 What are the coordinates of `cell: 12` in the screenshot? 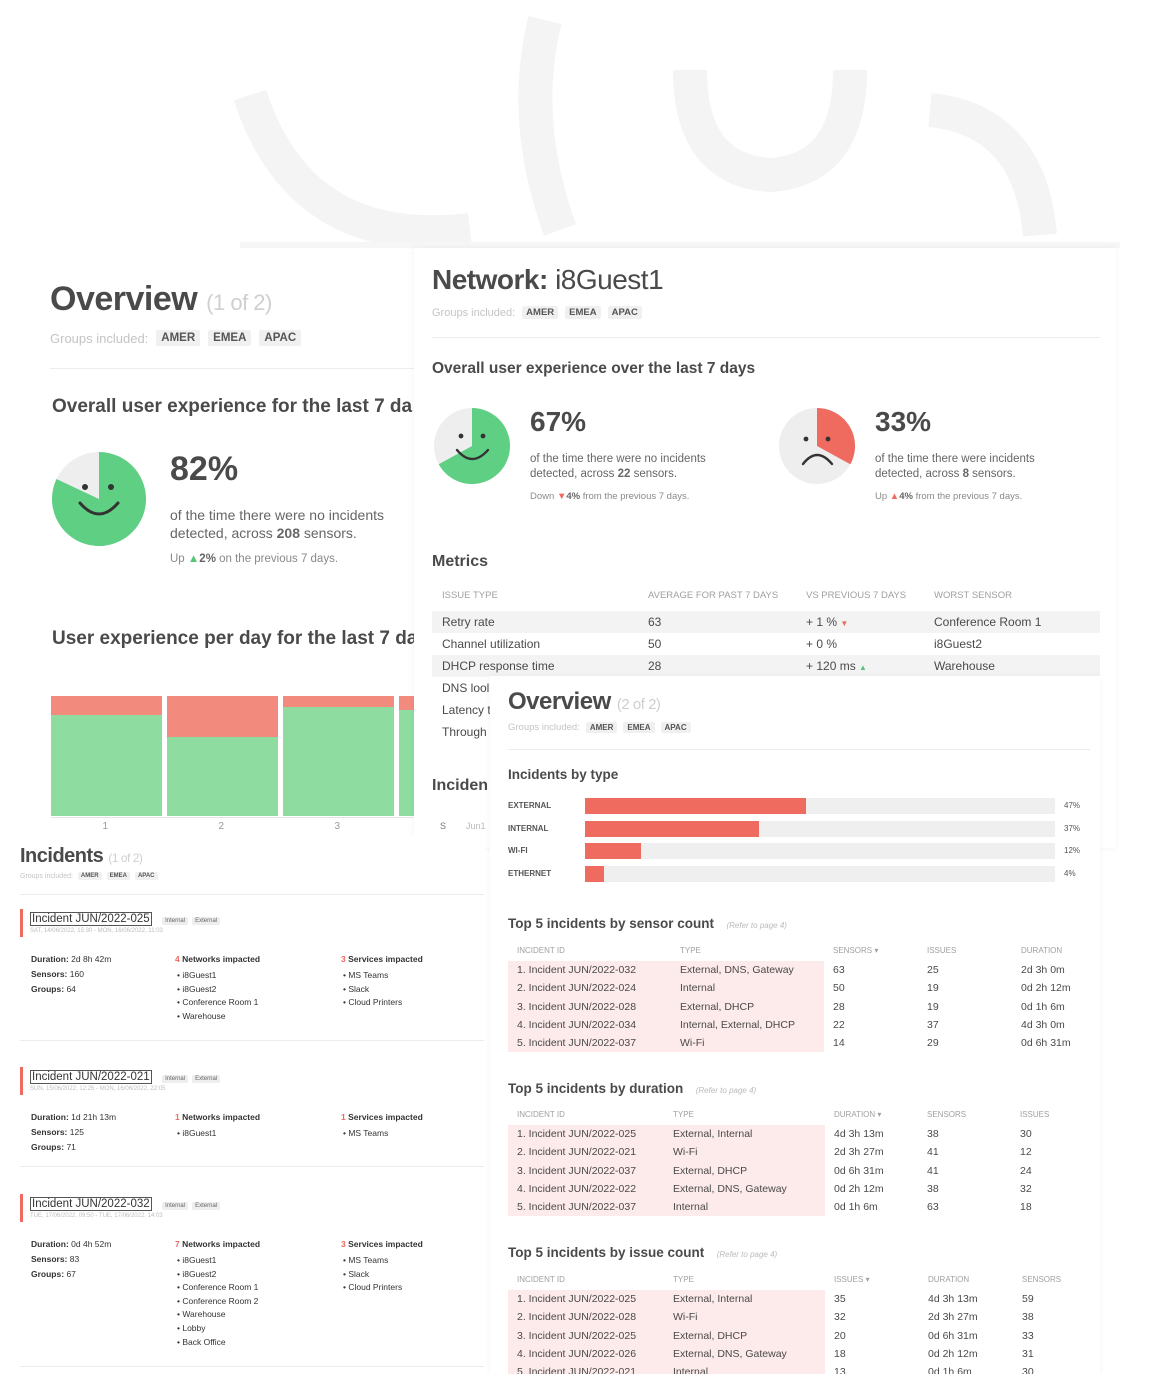 It's located at (1026, 1152).